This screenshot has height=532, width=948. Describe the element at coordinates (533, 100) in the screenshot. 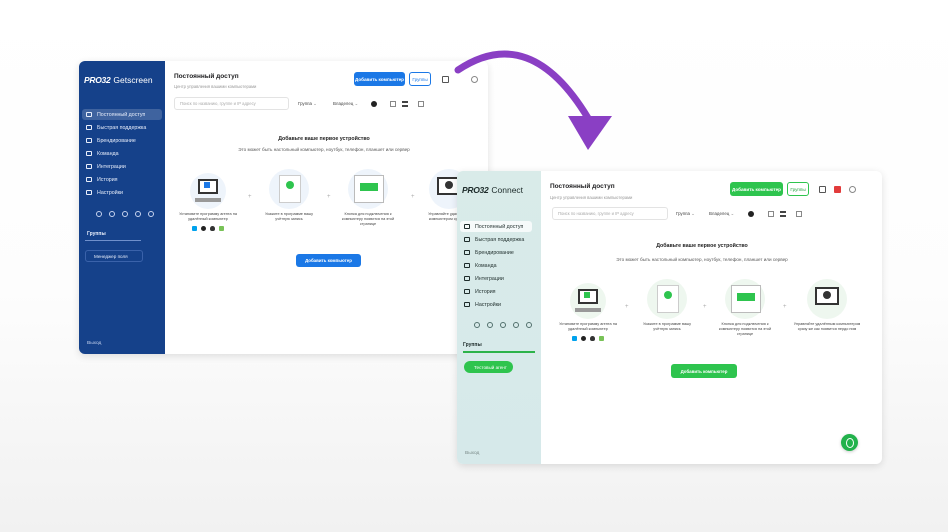

I see `transition-arrow` at that location.